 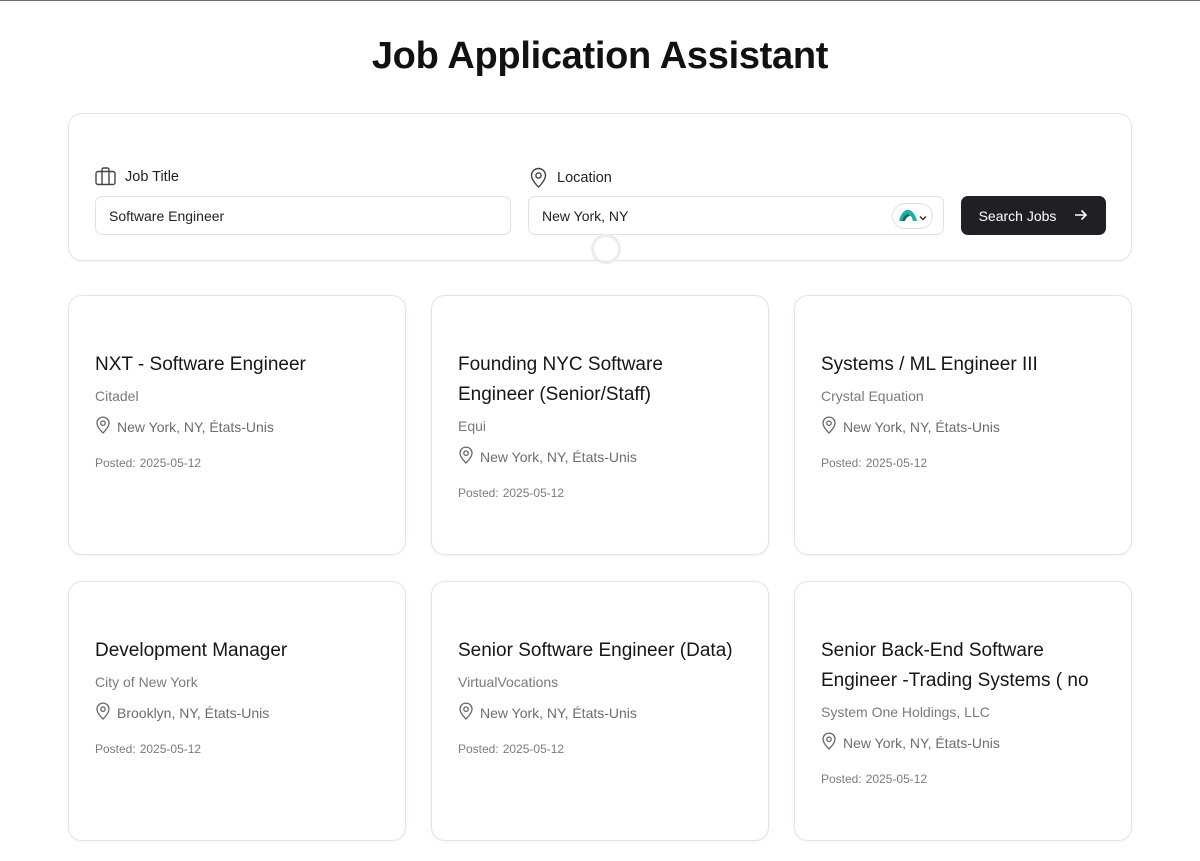 I want to click on location-label: Location, so click(x=570, y=177).